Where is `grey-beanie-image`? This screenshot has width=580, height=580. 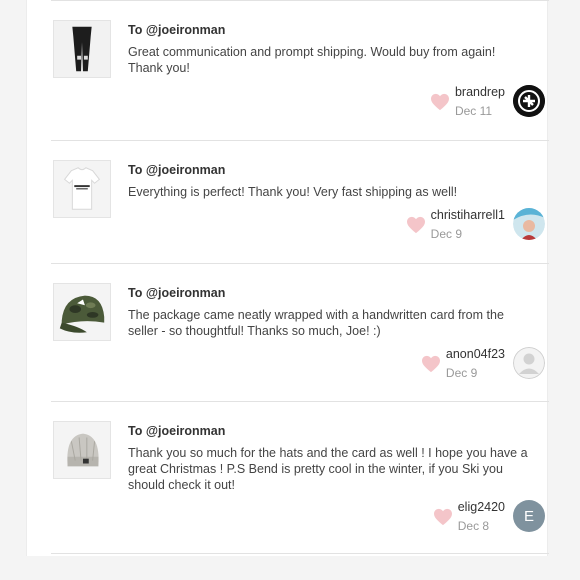
grey-beanie-image is located at coordinates (82, 450).